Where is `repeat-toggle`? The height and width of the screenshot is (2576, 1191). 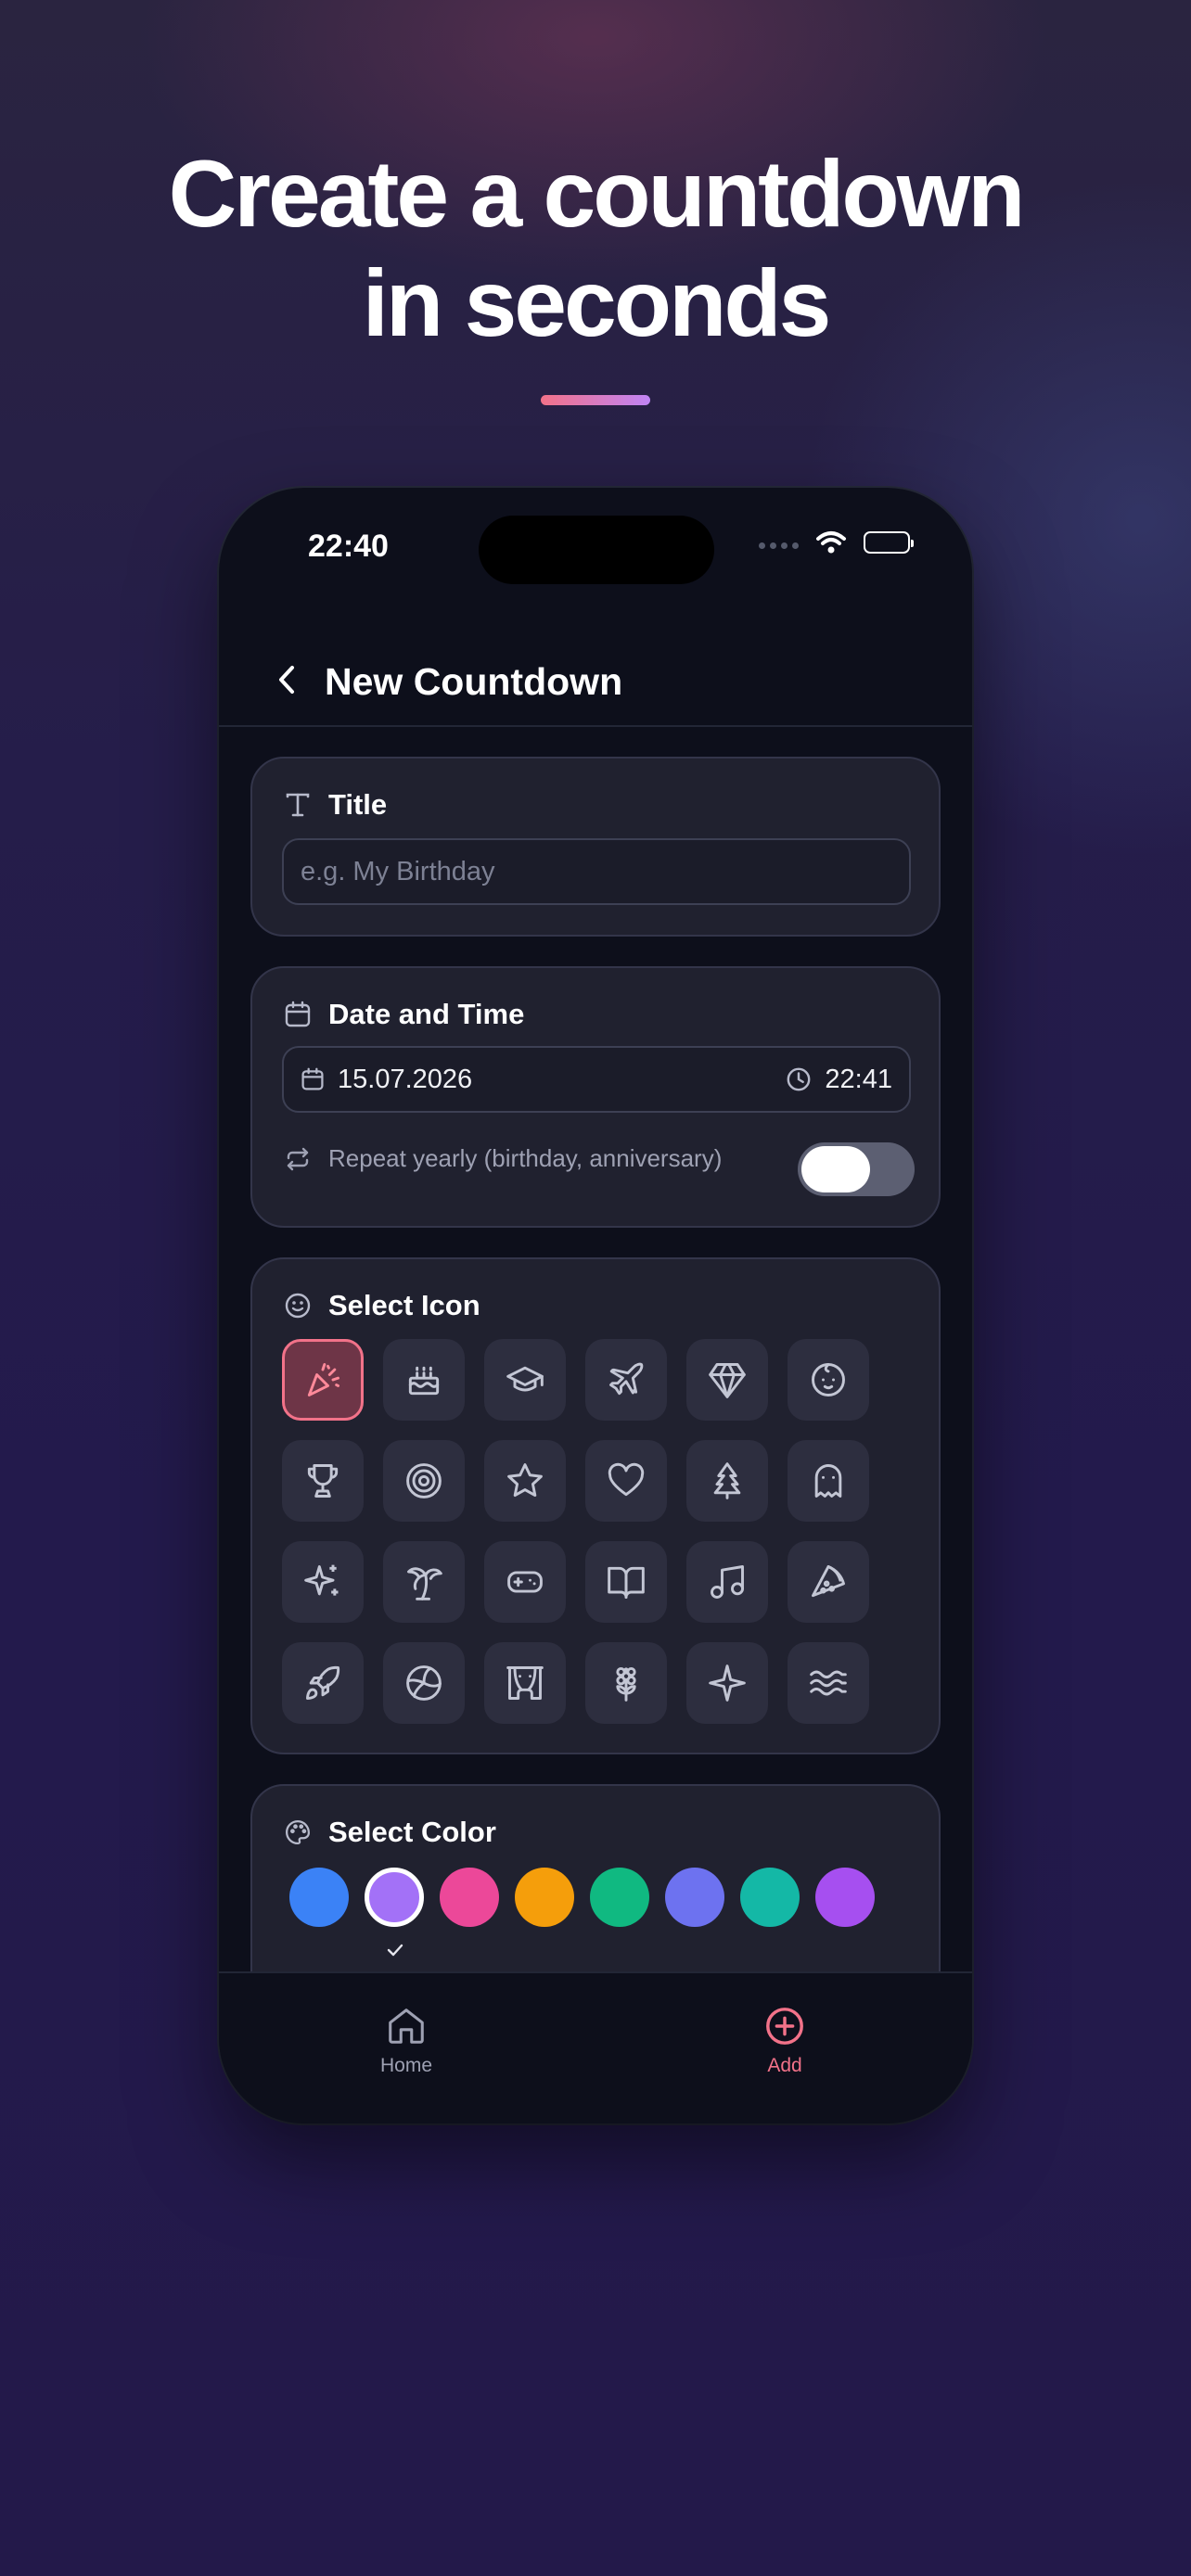 repeat-toggle is located at coordinates (856, 1169).